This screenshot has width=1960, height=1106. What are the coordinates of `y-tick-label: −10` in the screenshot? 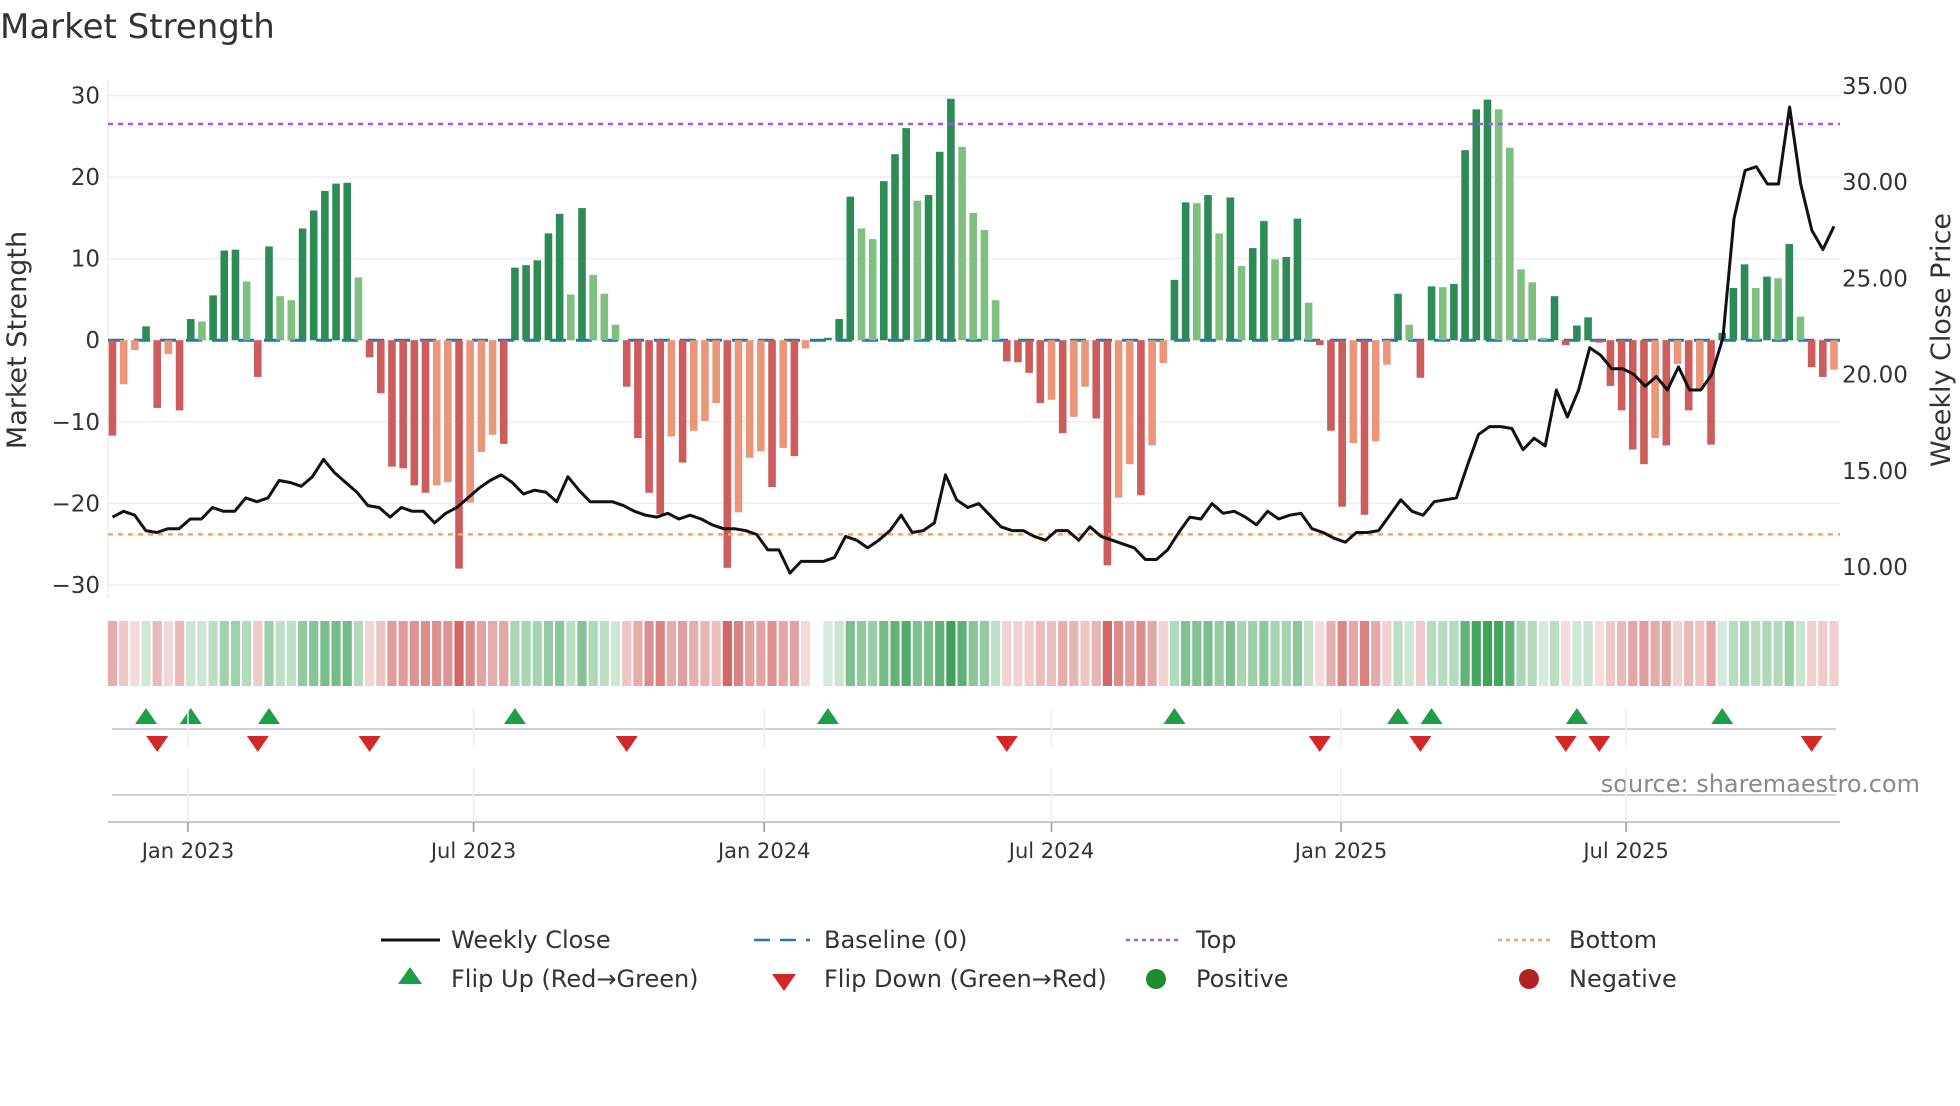 It's located at (75, 423).